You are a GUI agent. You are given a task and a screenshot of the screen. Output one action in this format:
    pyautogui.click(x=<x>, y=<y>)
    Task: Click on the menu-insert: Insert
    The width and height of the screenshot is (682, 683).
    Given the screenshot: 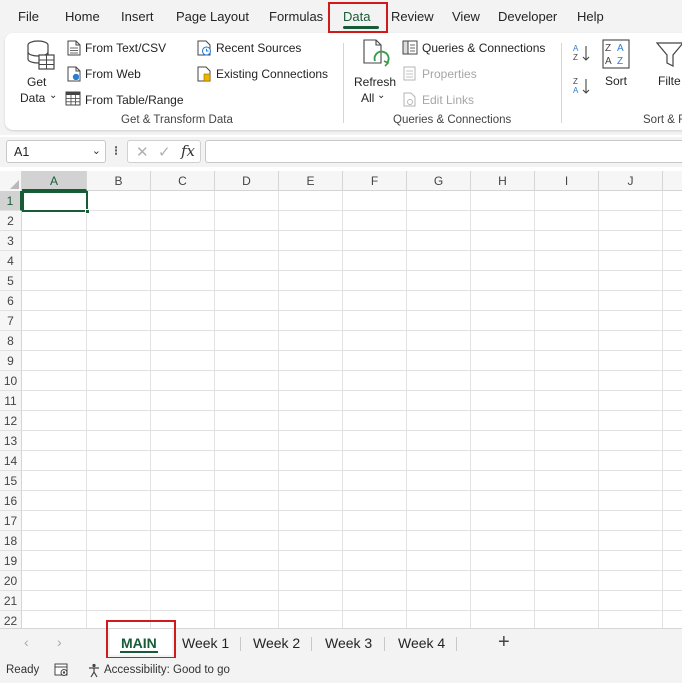 What is the action you would take?
    pyautogui.click(x=137, y=16)
    